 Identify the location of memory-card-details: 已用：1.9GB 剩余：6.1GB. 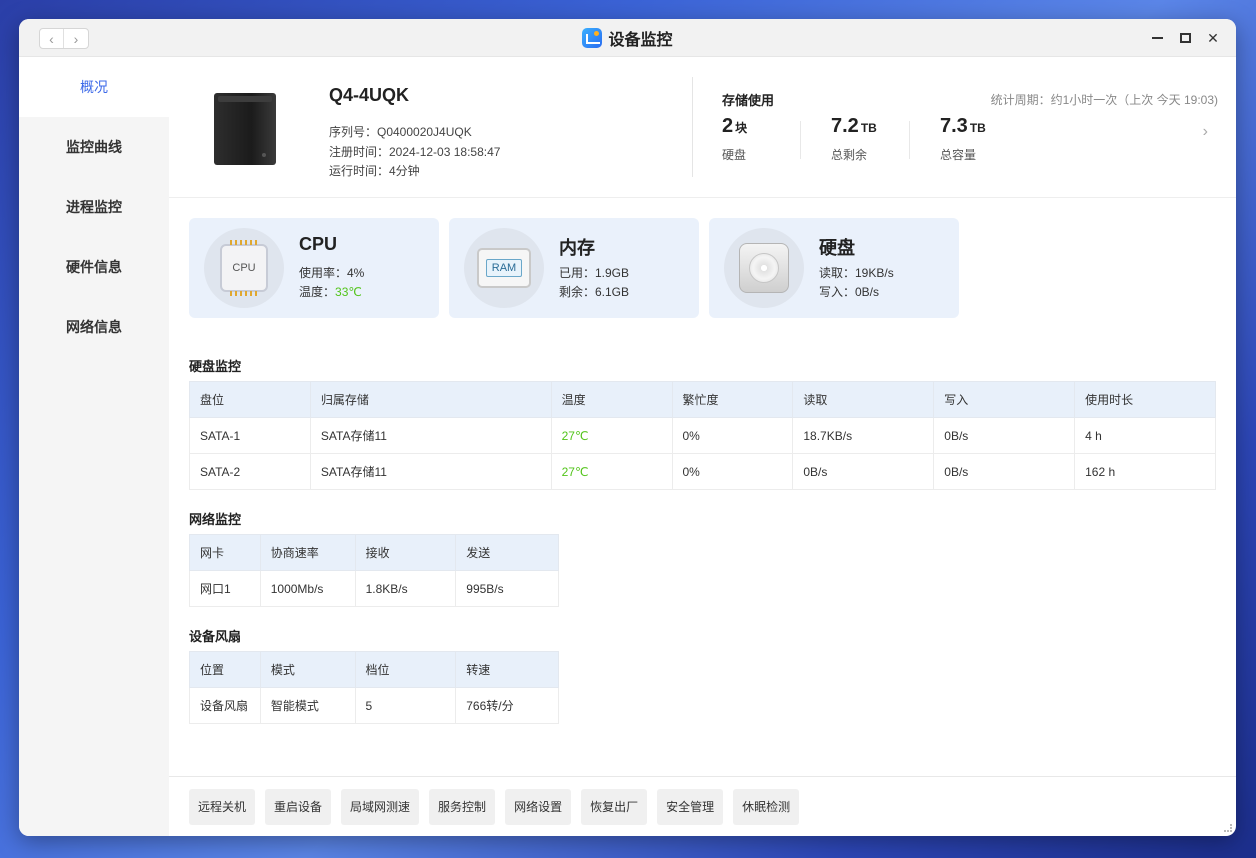
(594, 283).